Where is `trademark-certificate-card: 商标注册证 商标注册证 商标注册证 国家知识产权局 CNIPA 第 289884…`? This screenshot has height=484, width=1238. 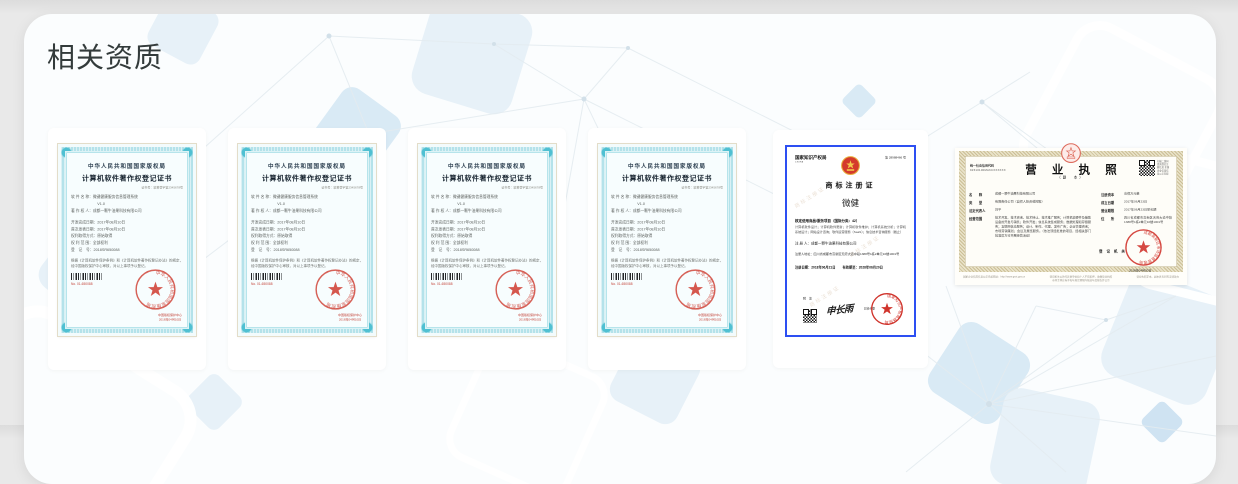
trademark-certificate-card: 商标注册证 商标注册证 商标注册证 国家知识产权局 CNIPA 第 289884… is located at coordinates (850, 249).